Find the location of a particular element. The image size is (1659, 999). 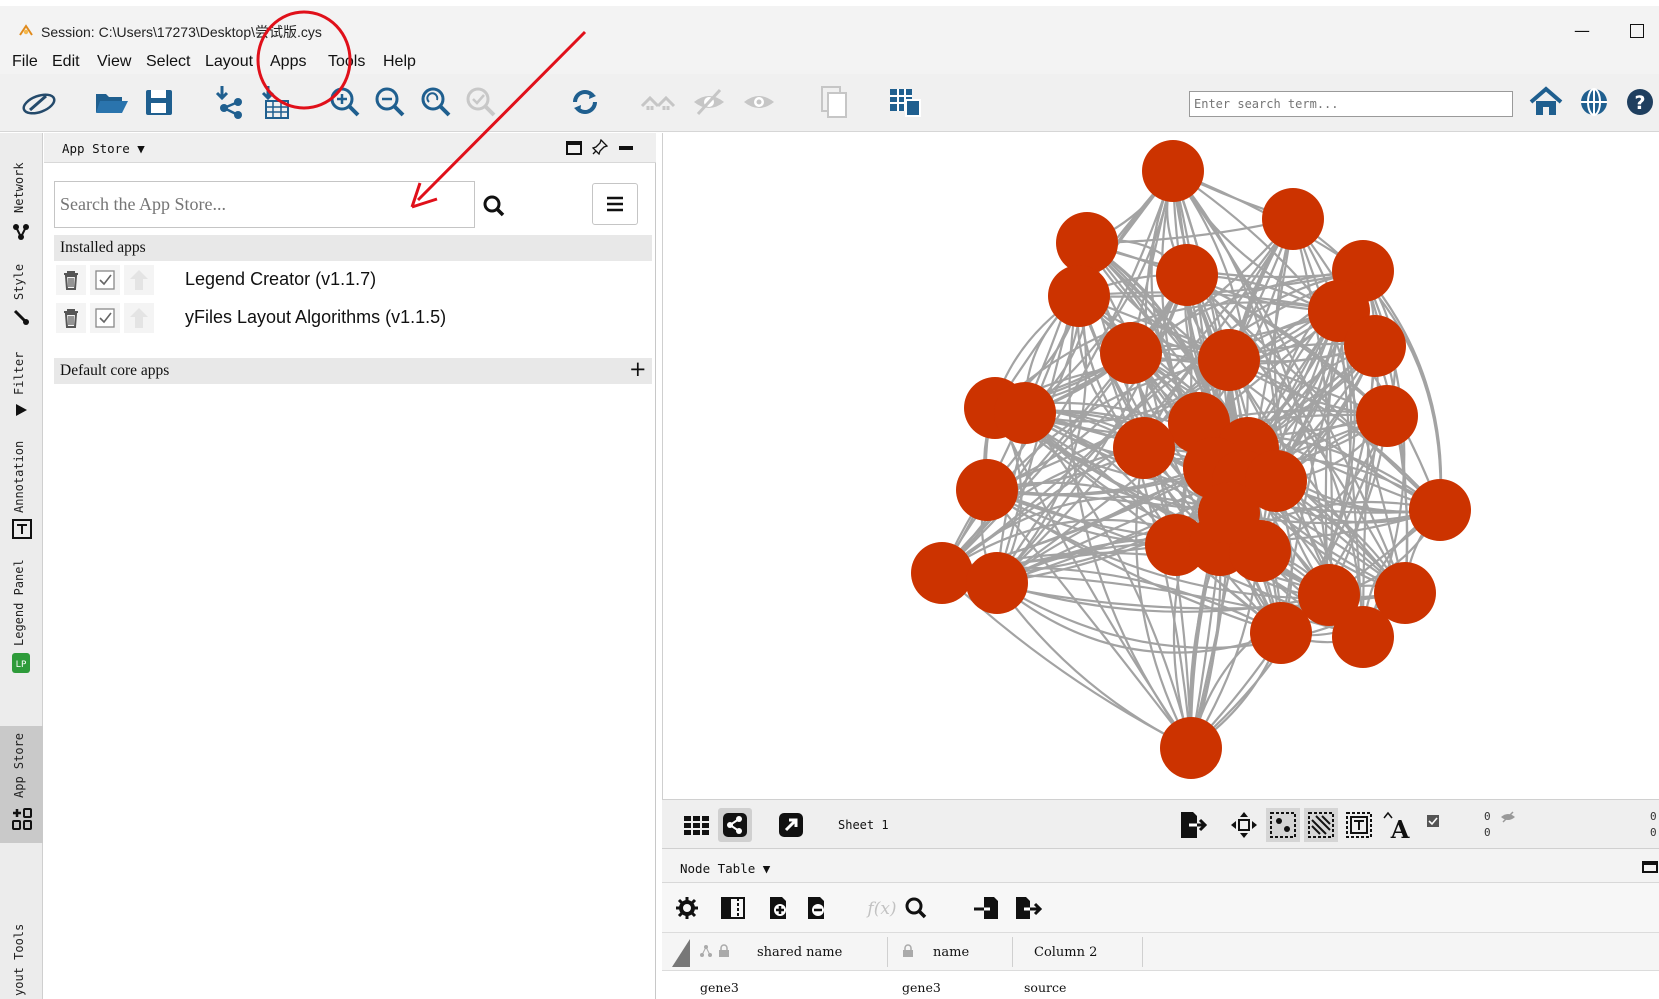

menu-view: View is located at coordinates (114, 62).